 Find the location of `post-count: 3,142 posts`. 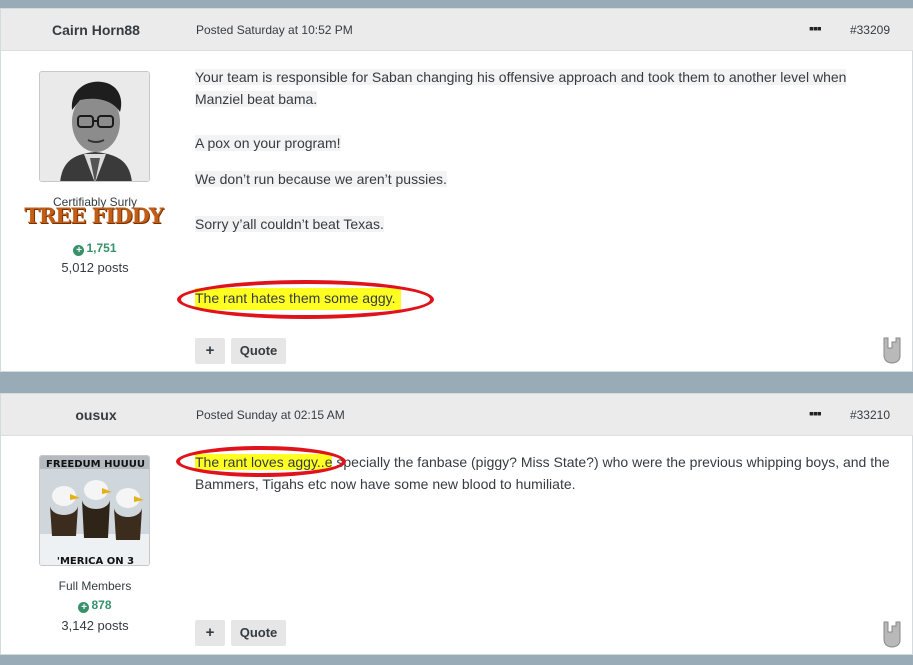

post-count: 3,142 posts is located at coordinates (95, 625).